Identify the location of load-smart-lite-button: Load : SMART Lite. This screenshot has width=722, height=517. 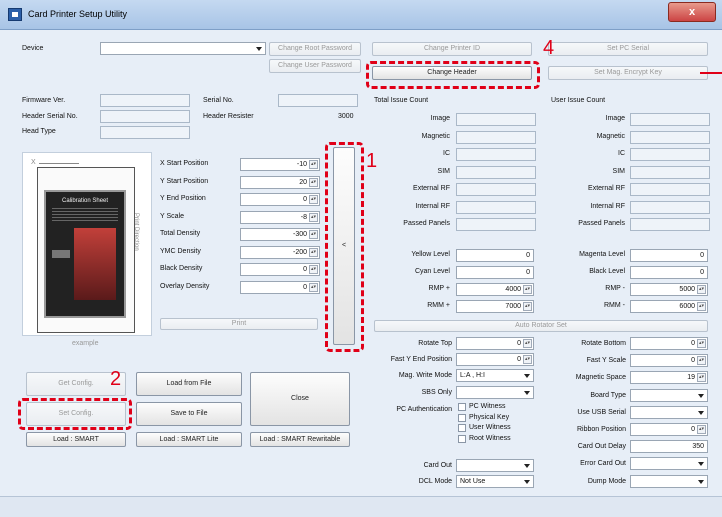
(189, 439).